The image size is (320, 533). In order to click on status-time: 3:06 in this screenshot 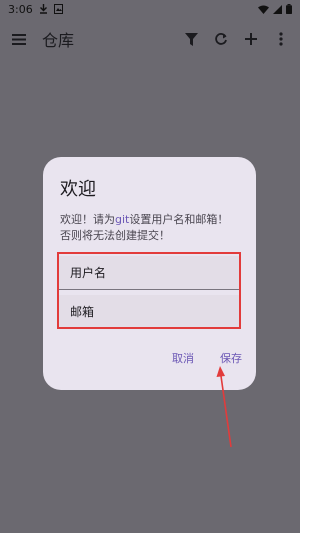, I will do `click(20, 9)`.